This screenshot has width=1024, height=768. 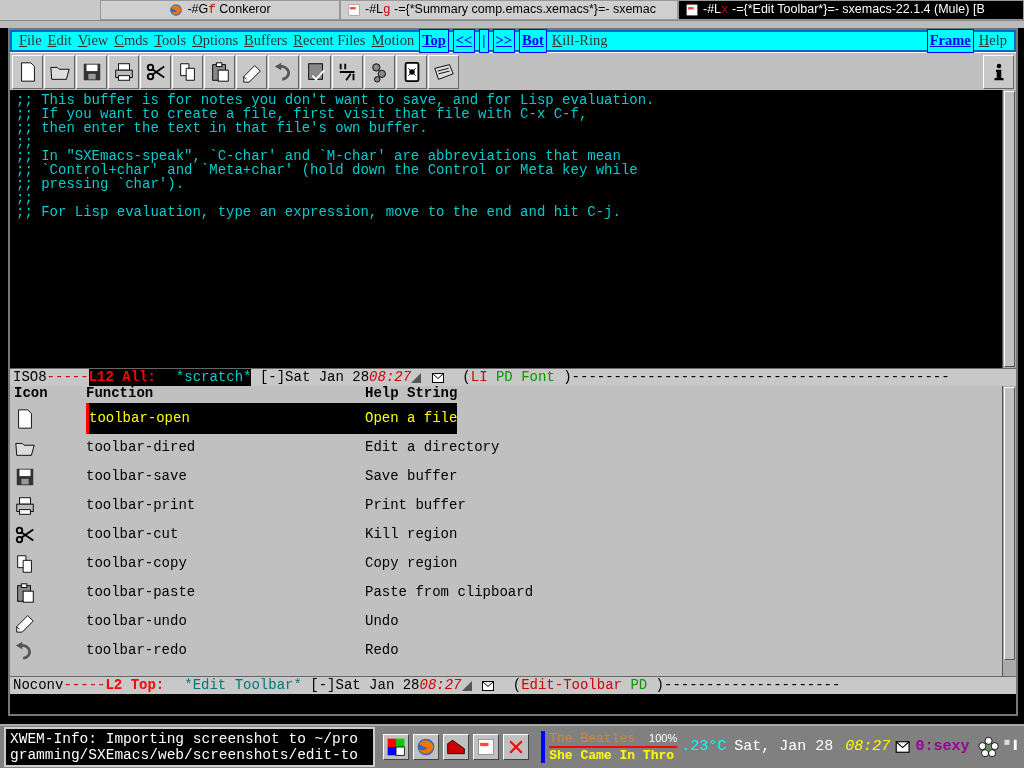 I want to click on text-line: ;; then enter the text in that file's own buffer., so click(x=222, y=128).